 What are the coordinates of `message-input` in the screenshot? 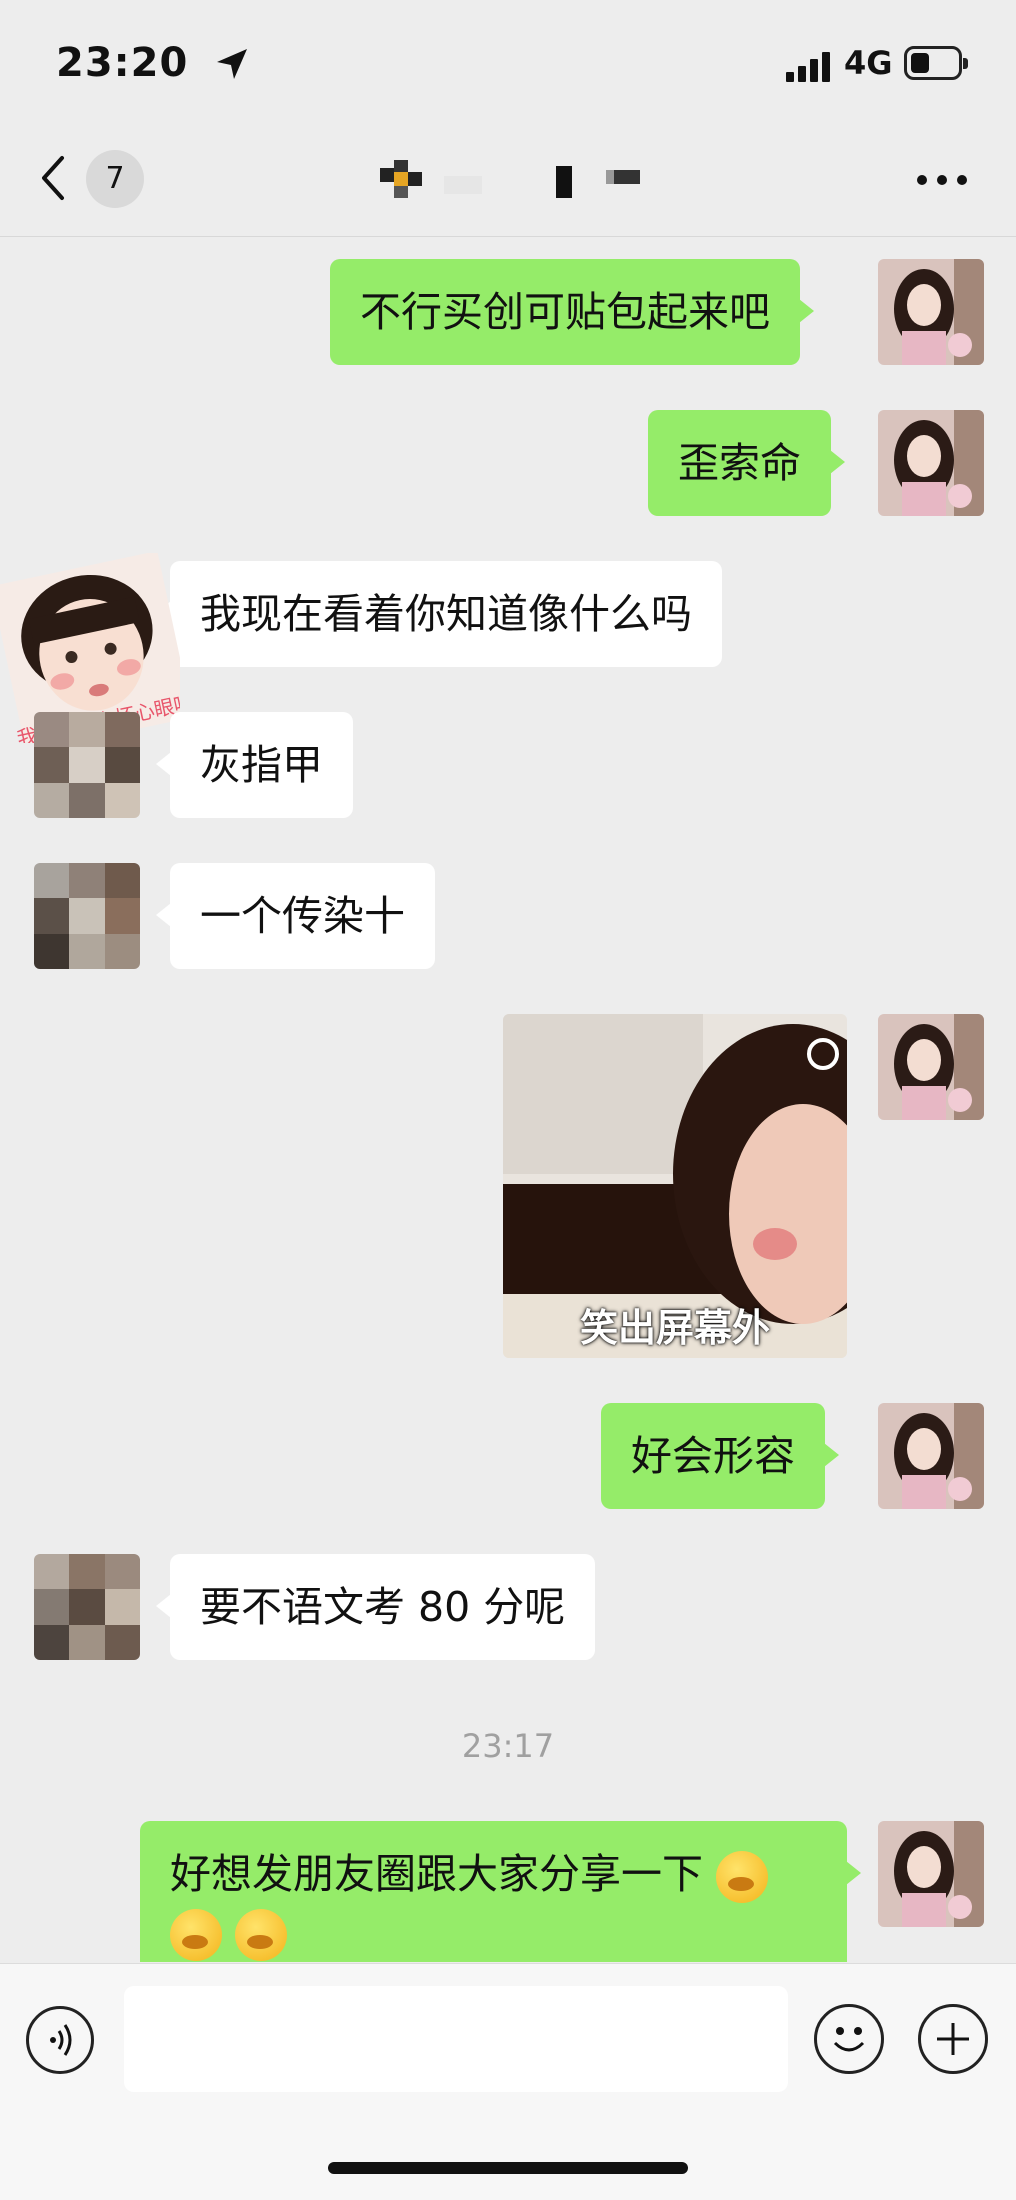 It's located at (456, 2039).